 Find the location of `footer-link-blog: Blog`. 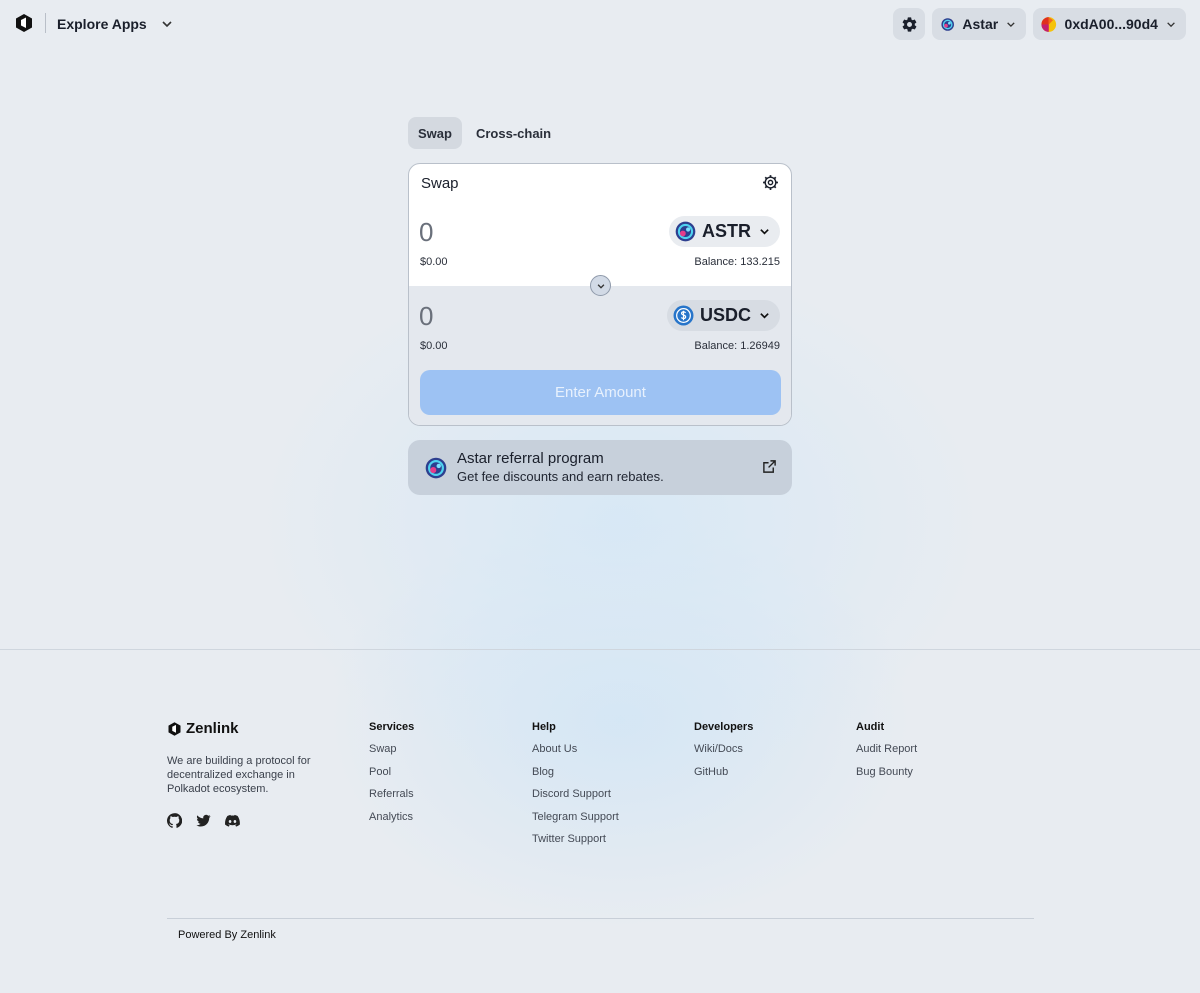

footer-link-blog: Blog is located at coordinates (575, 772).